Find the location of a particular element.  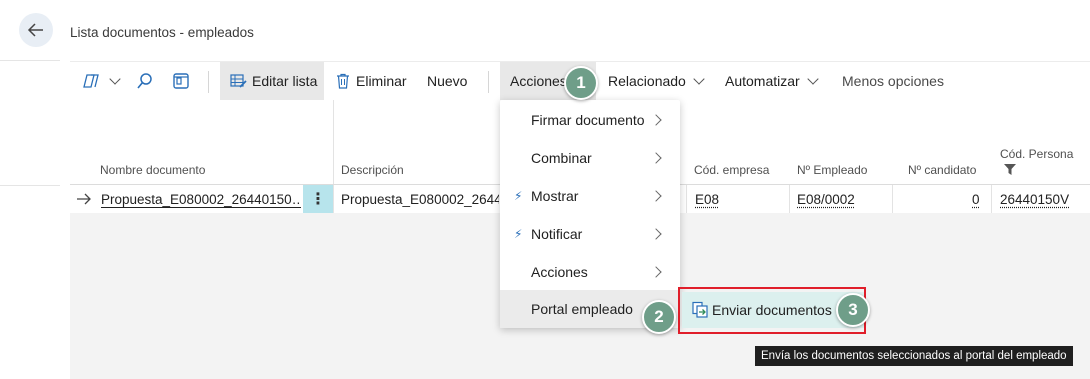

edit-list-label: Editar lista is located at coordinates (285, 81).